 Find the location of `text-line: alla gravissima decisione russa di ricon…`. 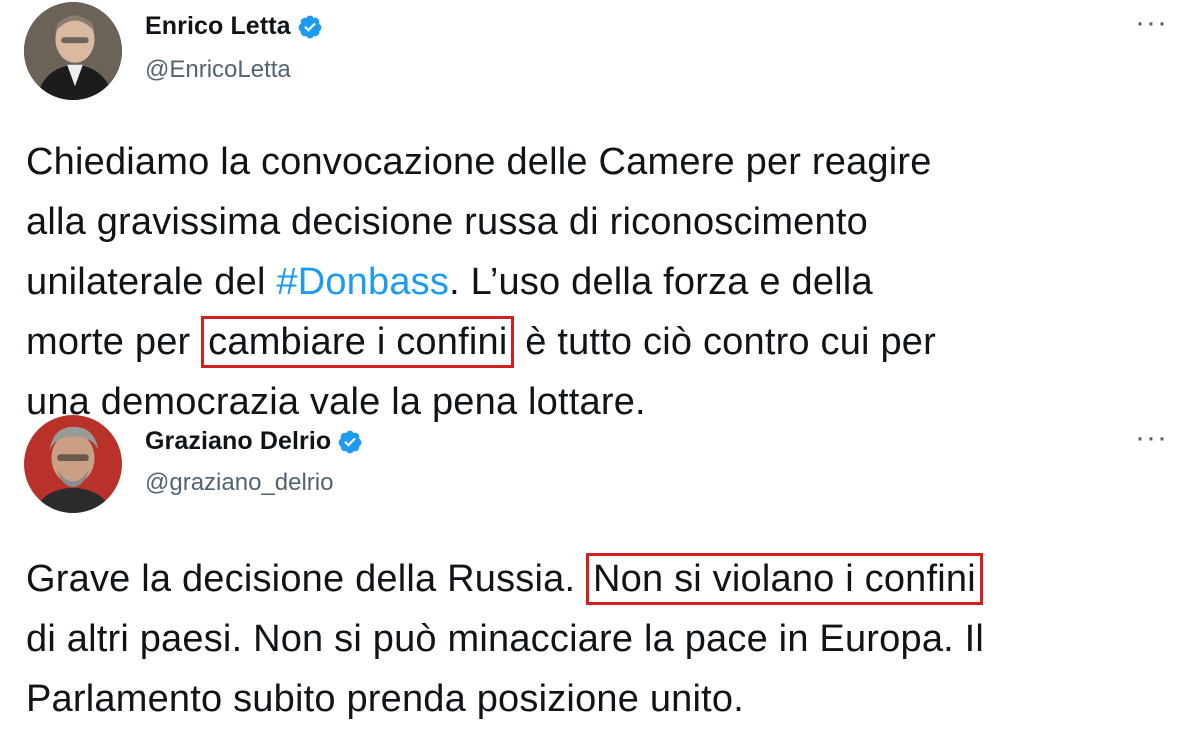

text-line: alla gravissima decisione russa di ricon… is located at coordinates (447, 222).